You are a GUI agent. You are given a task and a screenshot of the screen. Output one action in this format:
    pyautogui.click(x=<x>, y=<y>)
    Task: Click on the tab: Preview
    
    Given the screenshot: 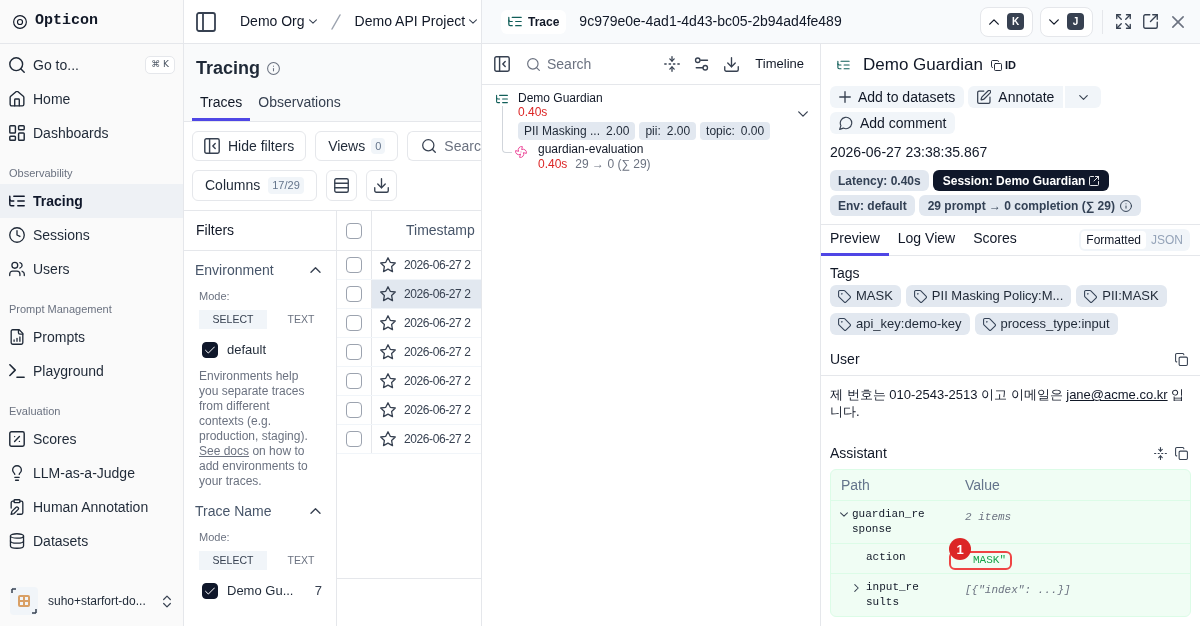 What is the action you would take?
    pyautogui.click(x=855, y=240)
    